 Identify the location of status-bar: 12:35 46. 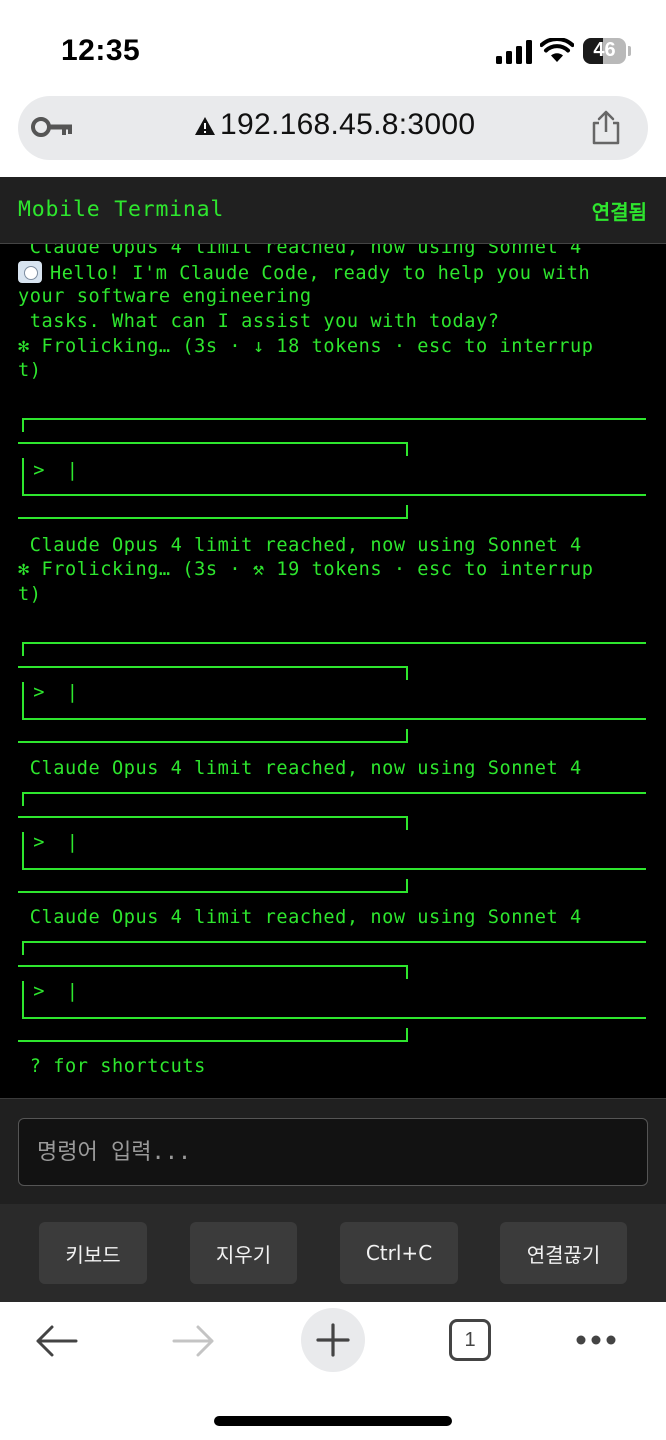
(333, 48).